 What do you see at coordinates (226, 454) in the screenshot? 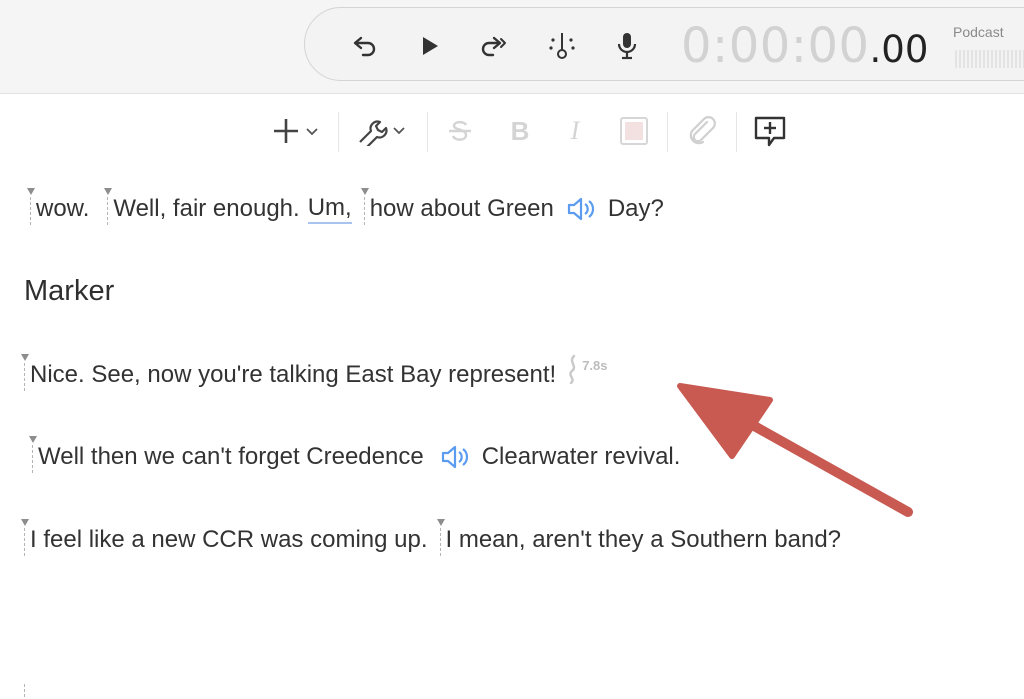
I see `word-segment: Well then we can't forget Creedence` at bounding box center [226, 454].